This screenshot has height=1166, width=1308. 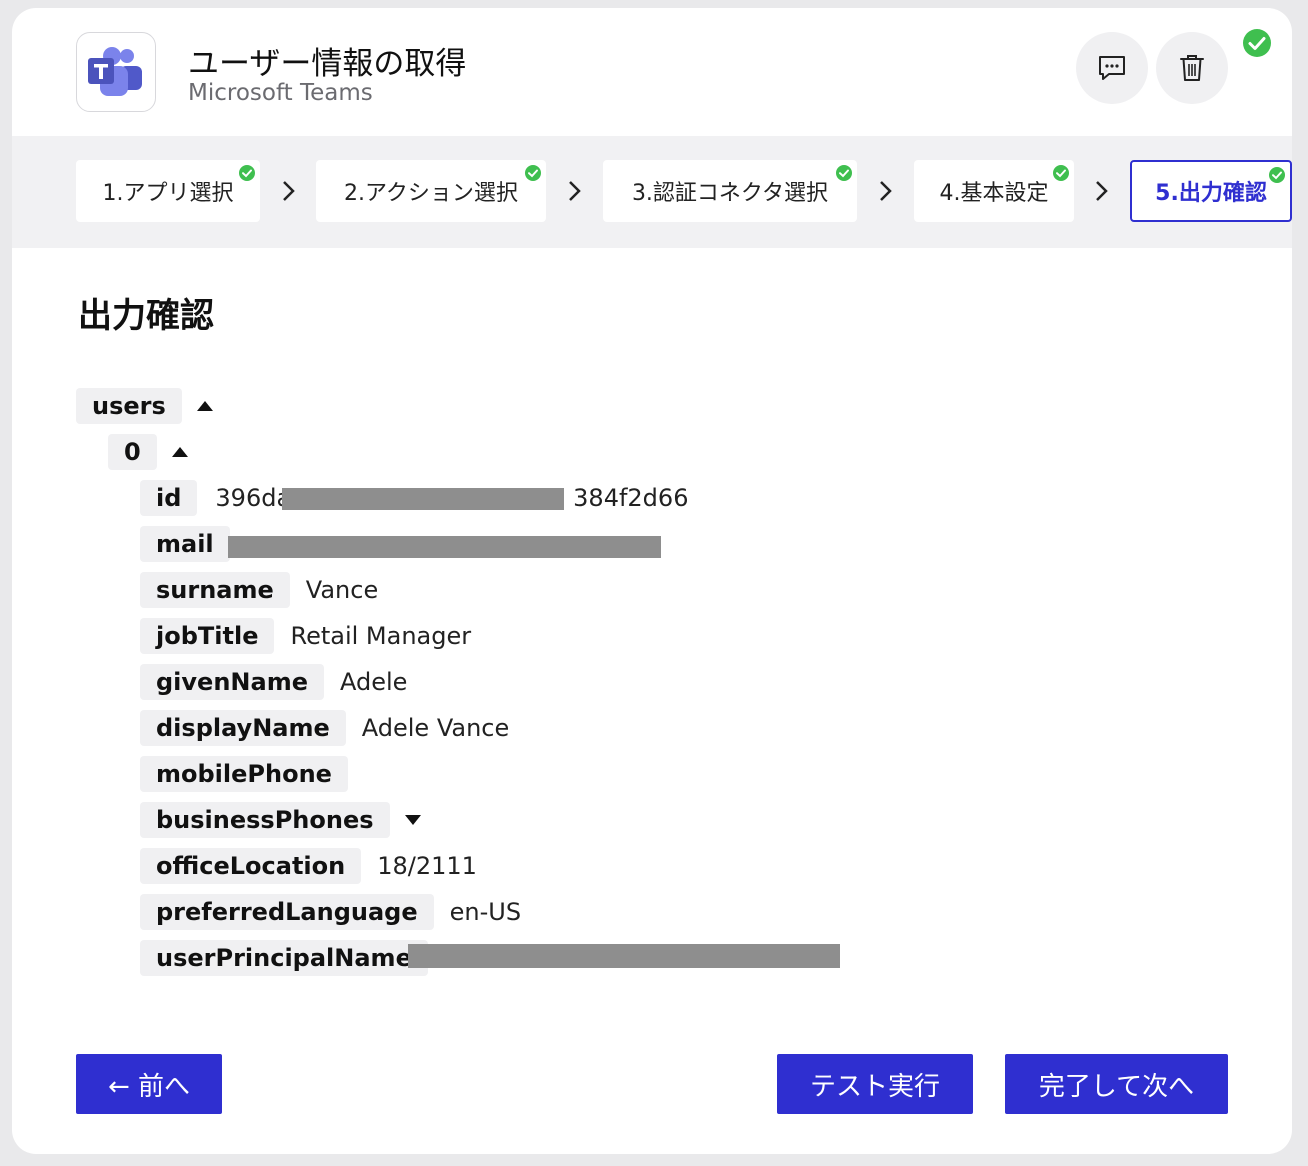 What do you see at coordinates (280, 93) in the screenshot?
I see `app-name: Microsoft Teams` at bounding box center [280, 93].